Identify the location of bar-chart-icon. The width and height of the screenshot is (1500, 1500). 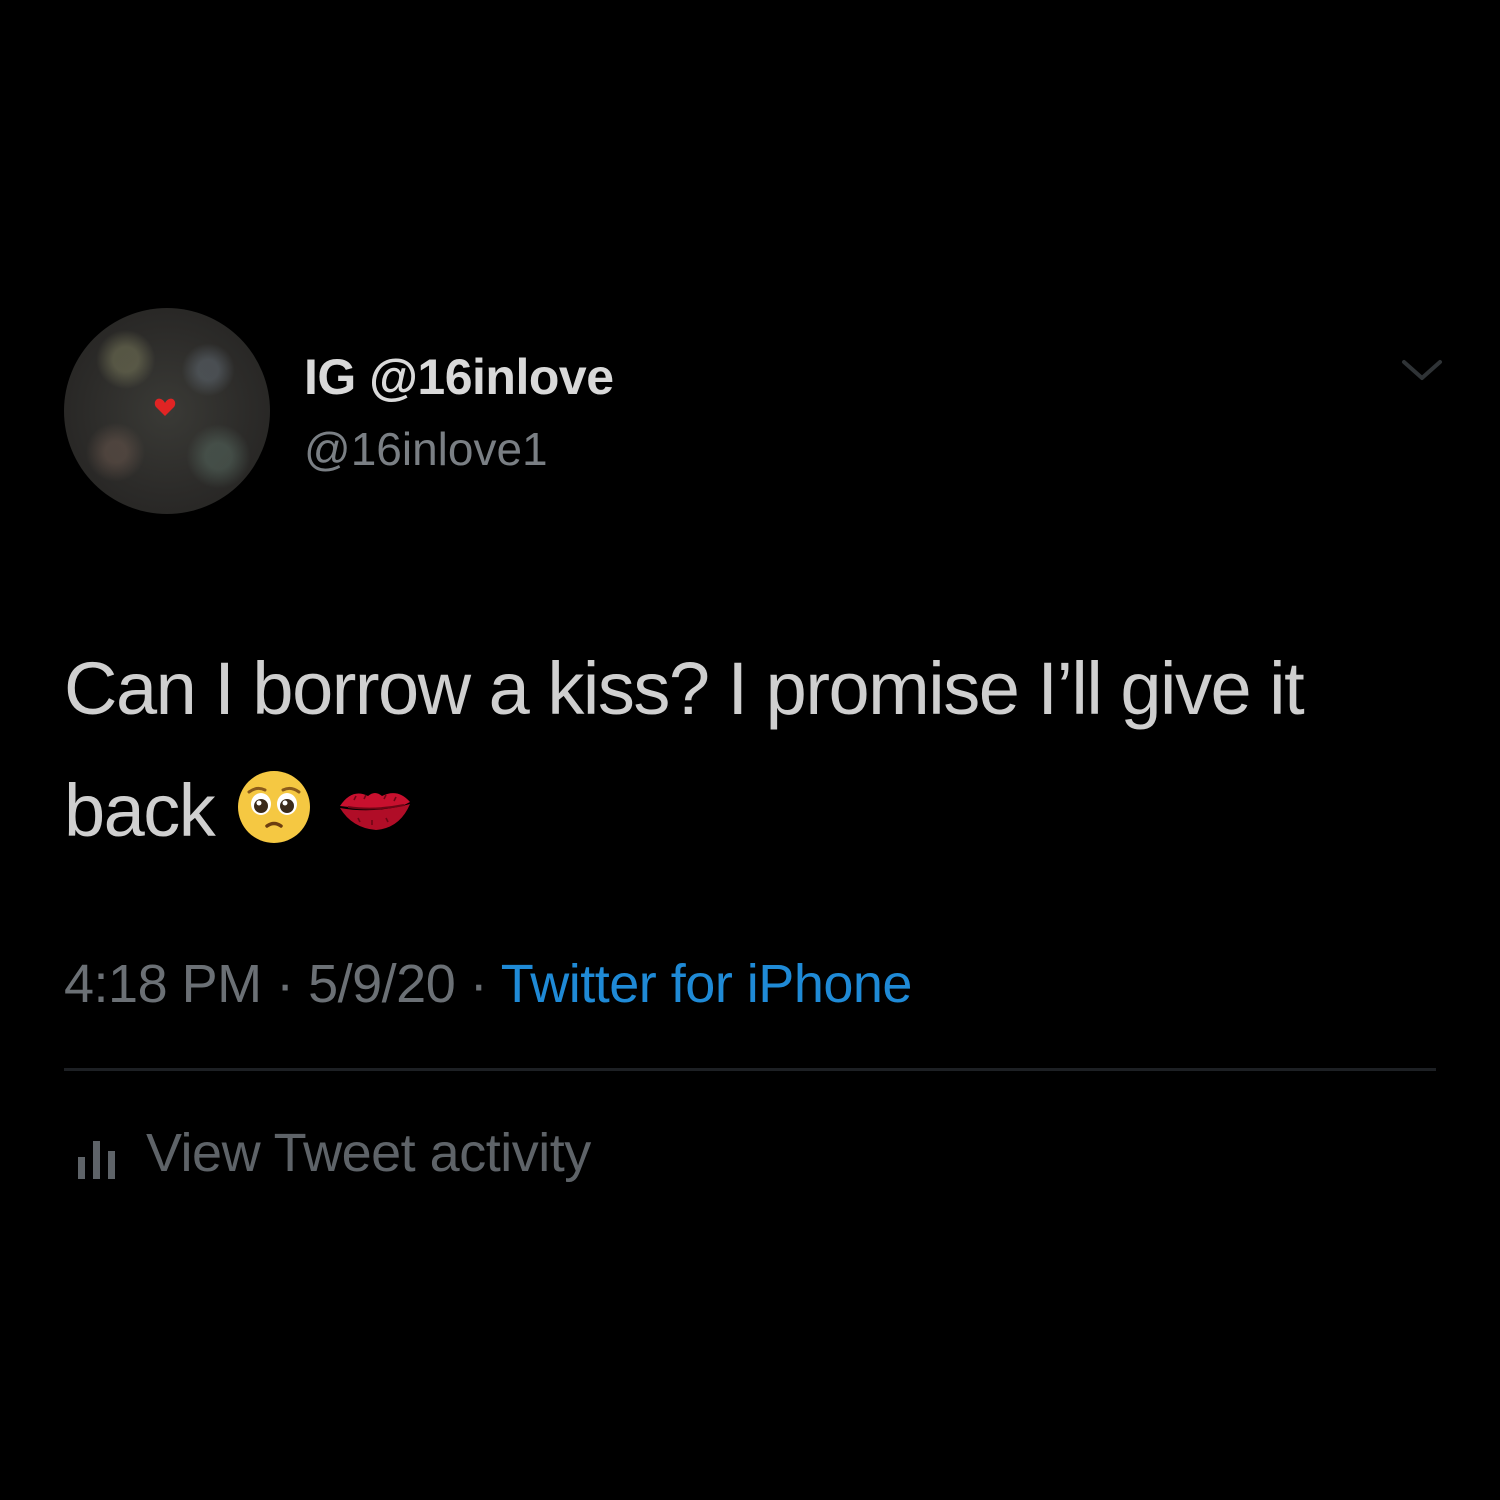
(96, 1160).